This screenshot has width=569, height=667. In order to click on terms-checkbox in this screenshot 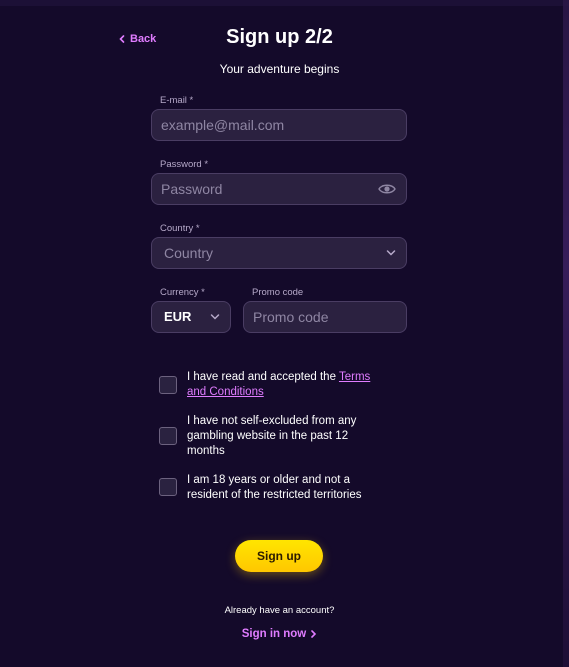, I will do `click(168, 385)`.